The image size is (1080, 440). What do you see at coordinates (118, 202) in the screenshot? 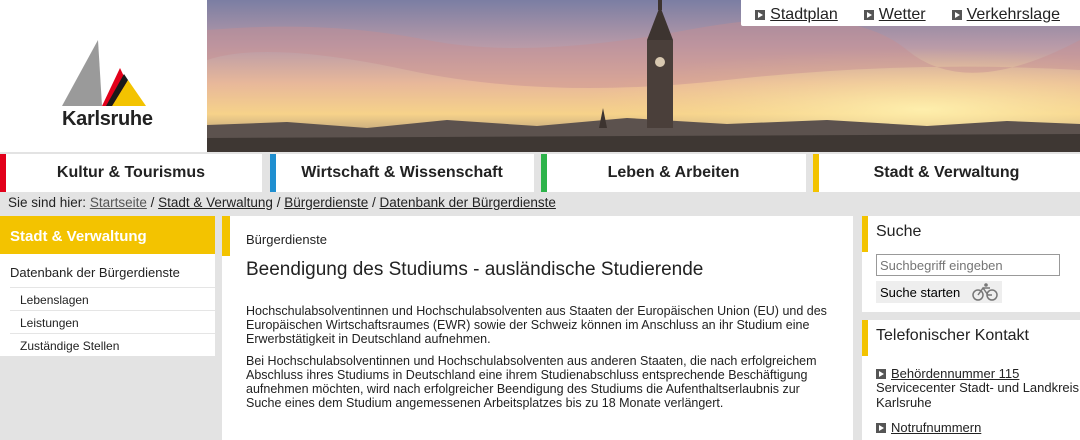
I see `breadcrumb-startseite: Startseite` at bounding box center [118, 202].